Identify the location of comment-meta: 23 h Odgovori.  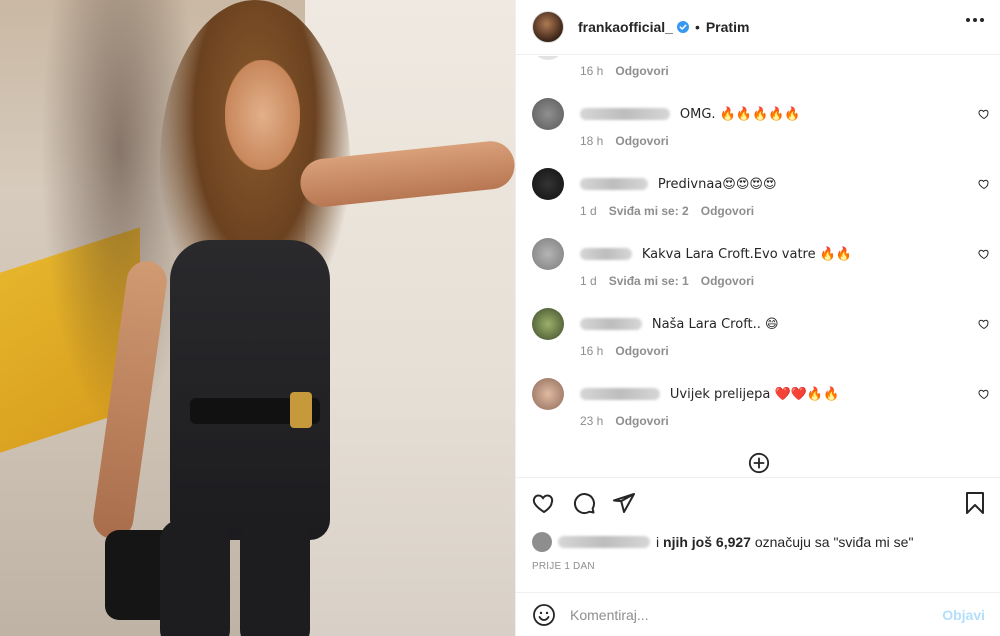
(624, 421).